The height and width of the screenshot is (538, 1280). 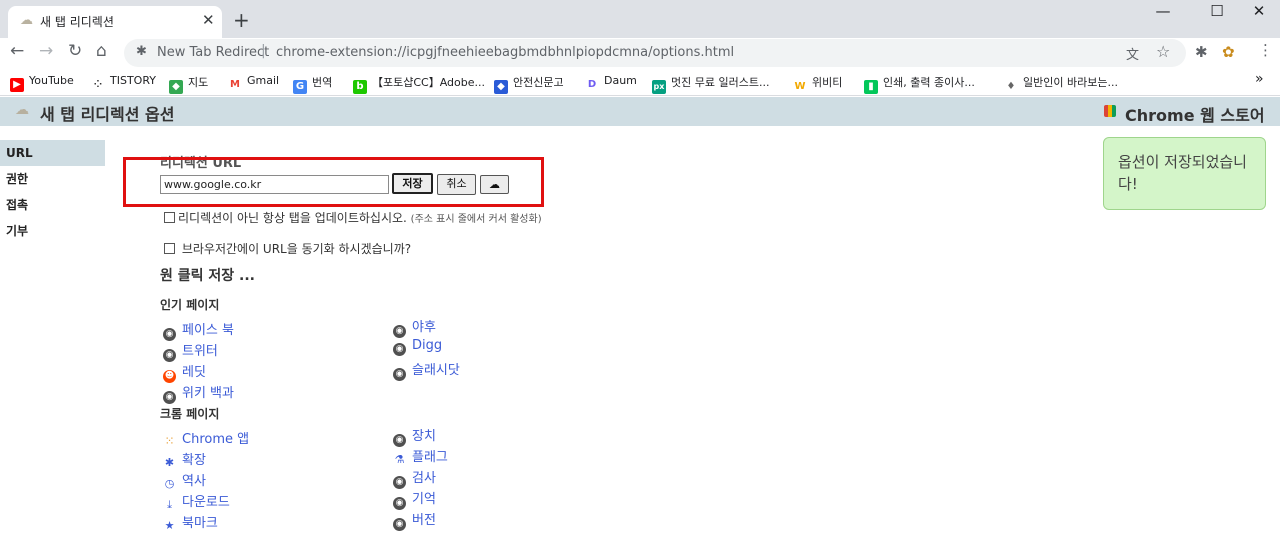 I want to click on options-header: ☁ 새 탭 리디렉션 옵션 Chrome 웹 스토어, so click(x=640, y=111).